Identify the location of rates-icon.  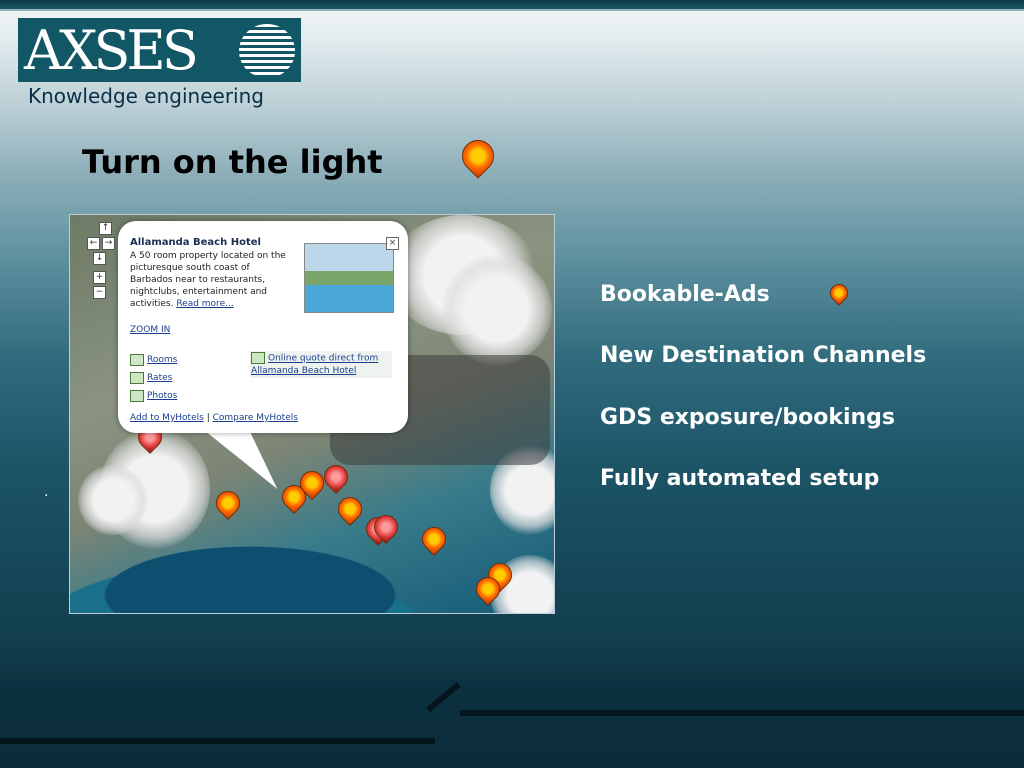
(137, 377).